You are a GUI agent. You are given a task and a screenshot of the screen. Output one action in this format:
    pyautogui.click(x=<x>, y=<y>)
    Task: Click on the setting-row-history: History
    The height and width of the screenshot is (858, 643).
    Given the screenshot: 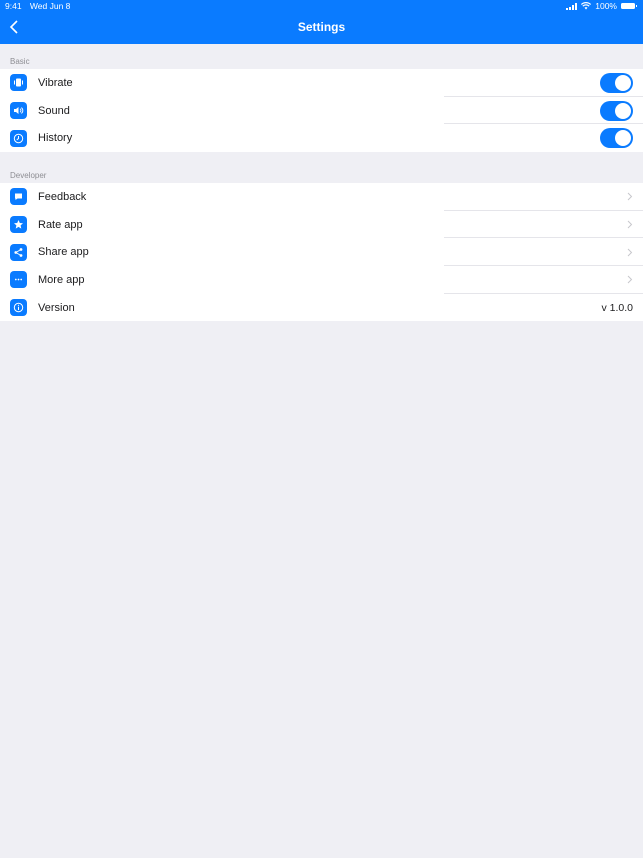 What is the action you would take?
    pyautogui.click(x=321, y=138)
    